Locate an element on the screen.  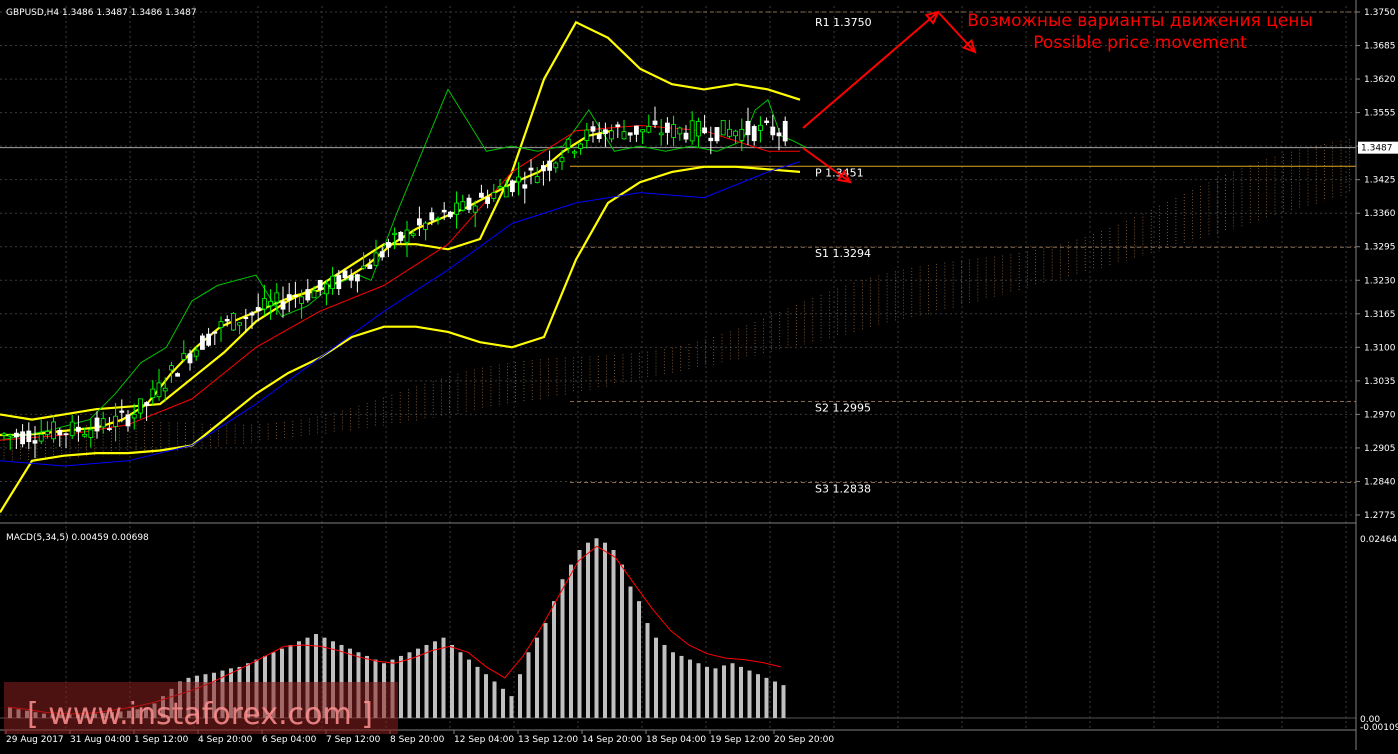
price-tick-label: 1.3425 is located at coordinates (1380, 181).